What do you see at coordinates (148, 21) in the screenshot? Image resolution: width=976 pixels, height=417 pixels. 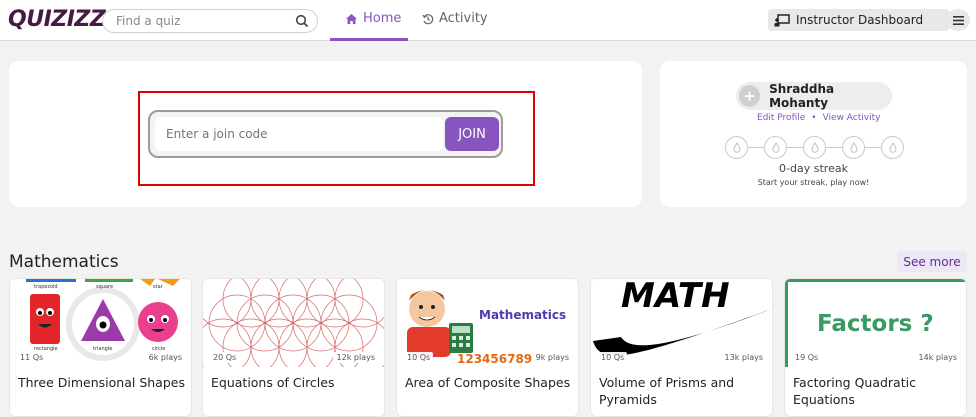 I see `search-placeholder: Find a quiz` at bounding box center [148, 21].